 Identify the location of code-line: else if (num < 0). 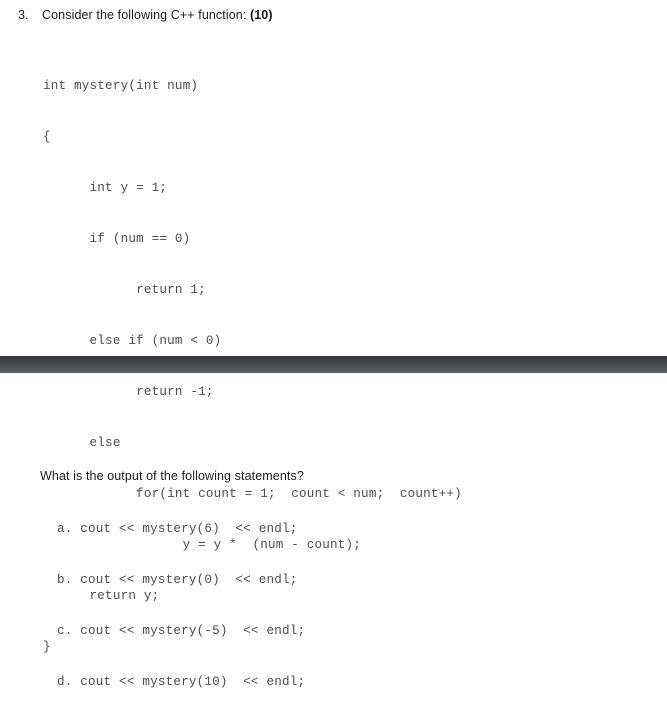
(132, 341).